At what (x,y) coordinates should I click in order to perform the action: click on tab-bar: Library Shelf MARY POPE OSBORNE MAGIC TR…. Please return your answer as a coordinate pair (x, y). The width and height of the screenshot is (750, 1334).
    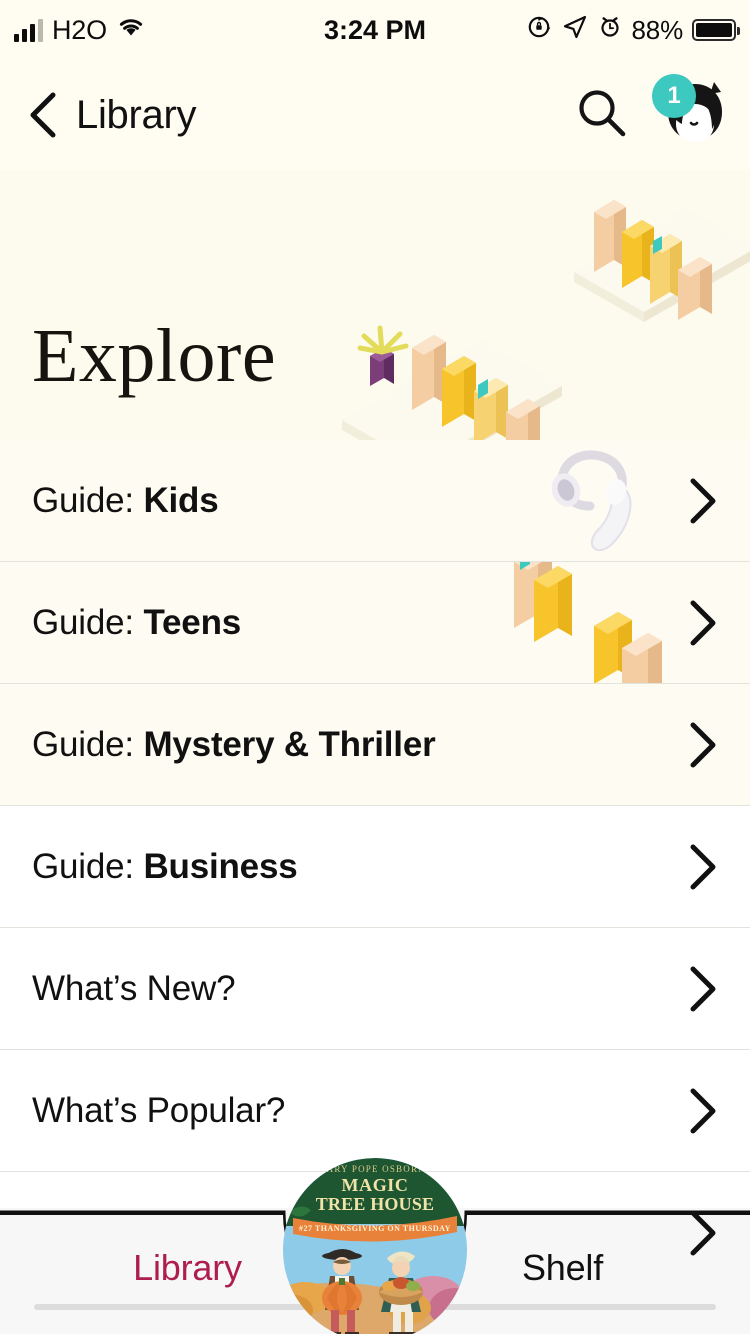
    Looking at the image, I should click on (375, 1246).